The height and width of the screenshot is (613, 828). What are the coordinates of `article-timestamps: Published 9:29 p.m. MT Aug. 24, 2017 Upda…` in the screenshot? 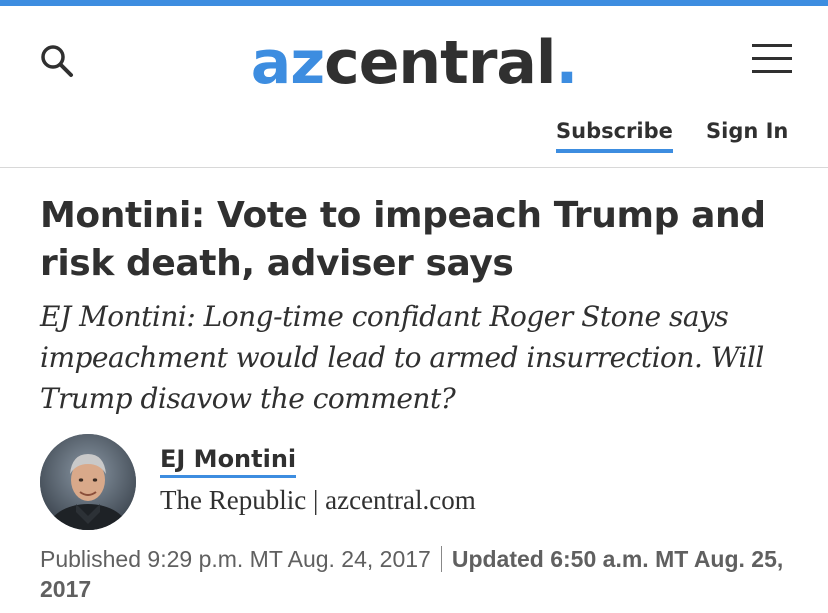 It's located at (425, 574).